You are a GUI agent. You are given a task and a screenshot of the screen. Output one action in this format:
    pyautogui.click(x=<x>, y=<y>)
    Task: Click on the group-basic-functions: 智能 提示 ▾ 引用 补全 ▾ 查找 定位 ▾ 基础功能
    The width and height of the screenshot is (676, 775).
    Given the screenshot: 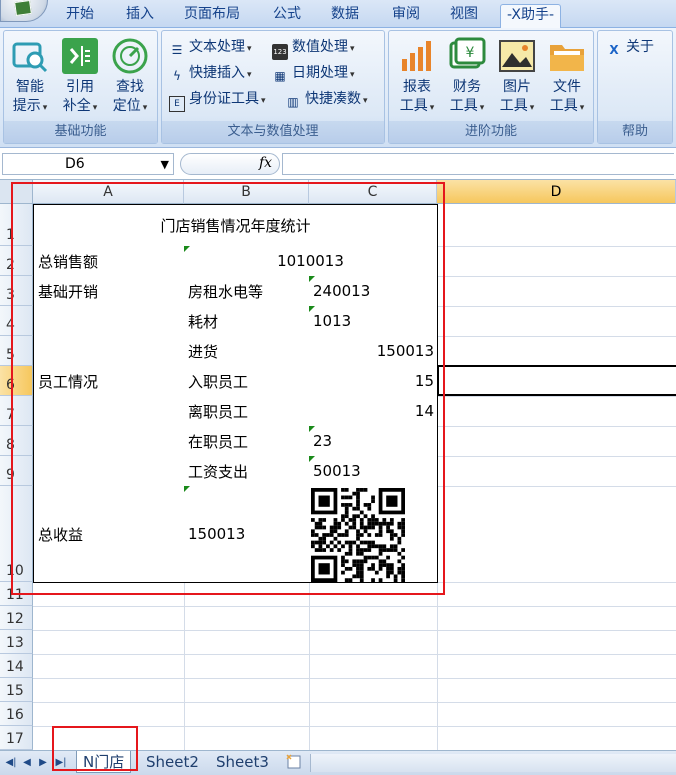 What is the action you would take?
    pyautogui.click(x=80, y=87)
    